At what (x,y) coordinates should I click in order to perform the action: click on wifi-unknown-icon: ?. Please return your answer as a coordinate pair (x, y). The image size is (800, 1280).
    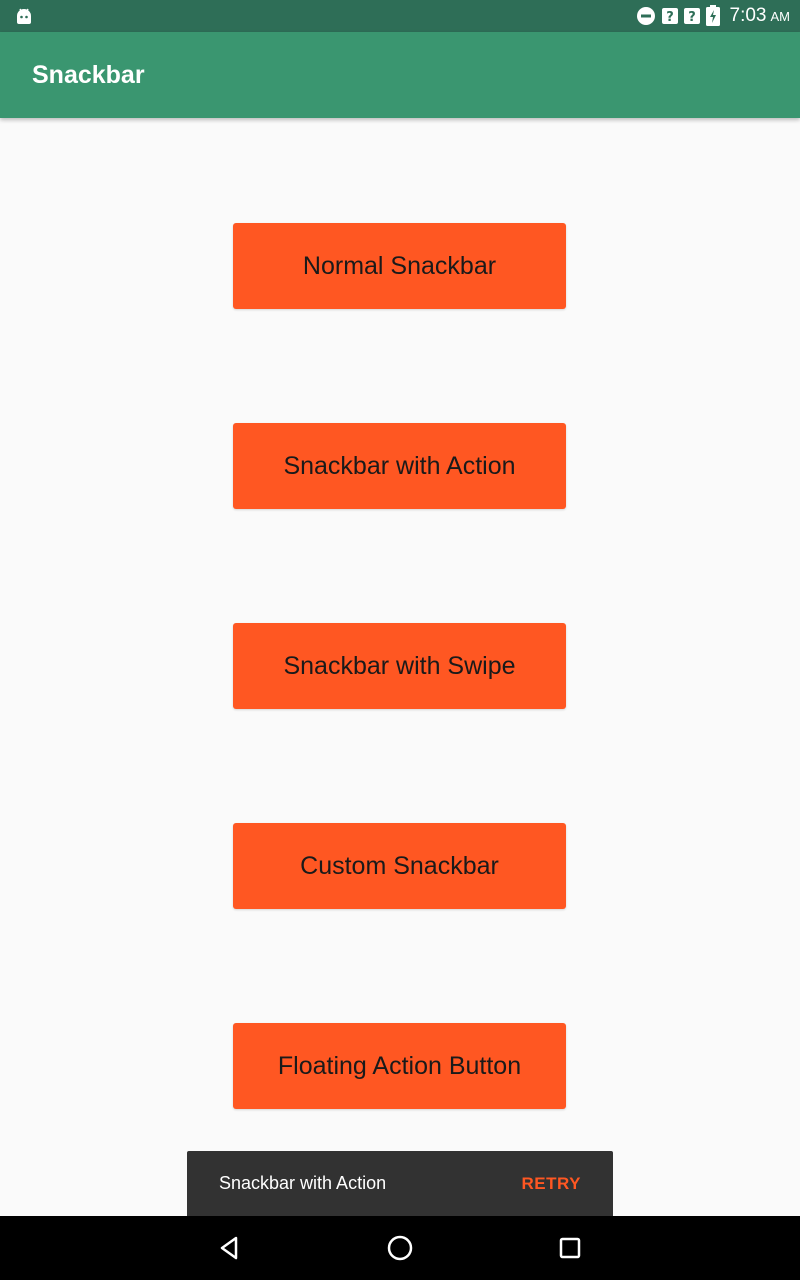
    Looking at the image, I should click on (669, 16).